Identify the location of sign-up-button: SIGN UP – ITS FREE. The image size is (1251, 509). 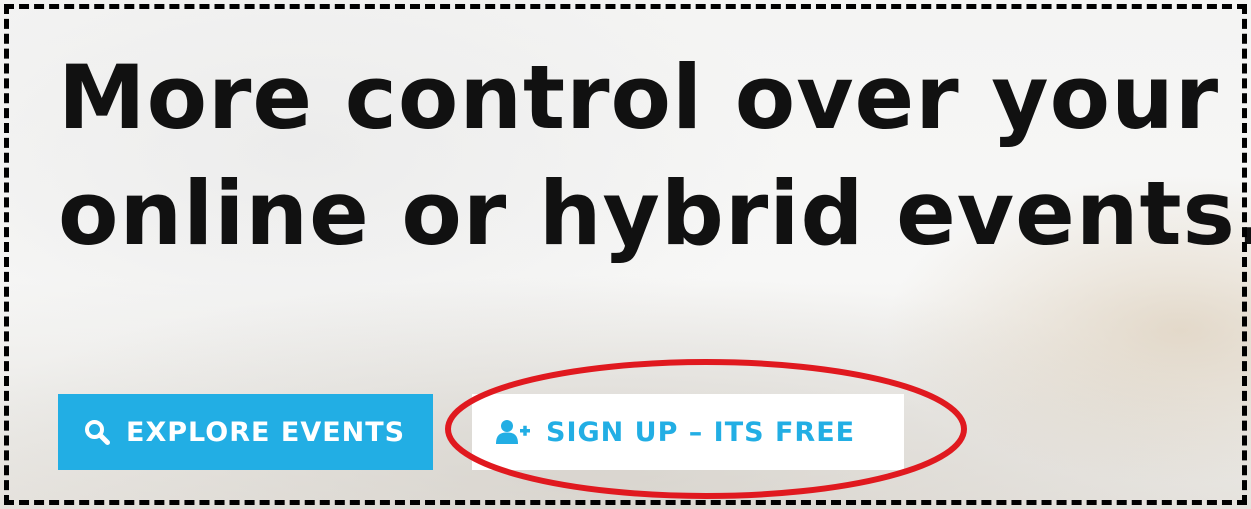
(688, 432).